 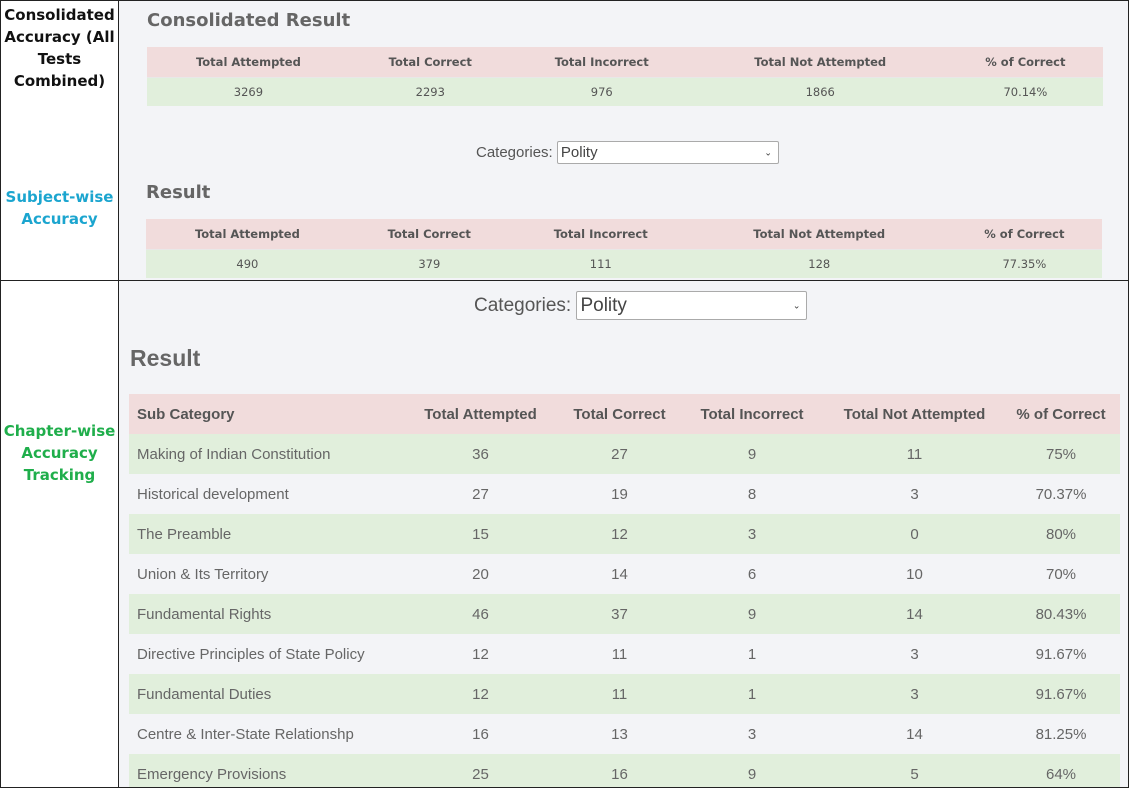 I want to click on cell-total-not-attempted: 11, so click(x=914, y=454).